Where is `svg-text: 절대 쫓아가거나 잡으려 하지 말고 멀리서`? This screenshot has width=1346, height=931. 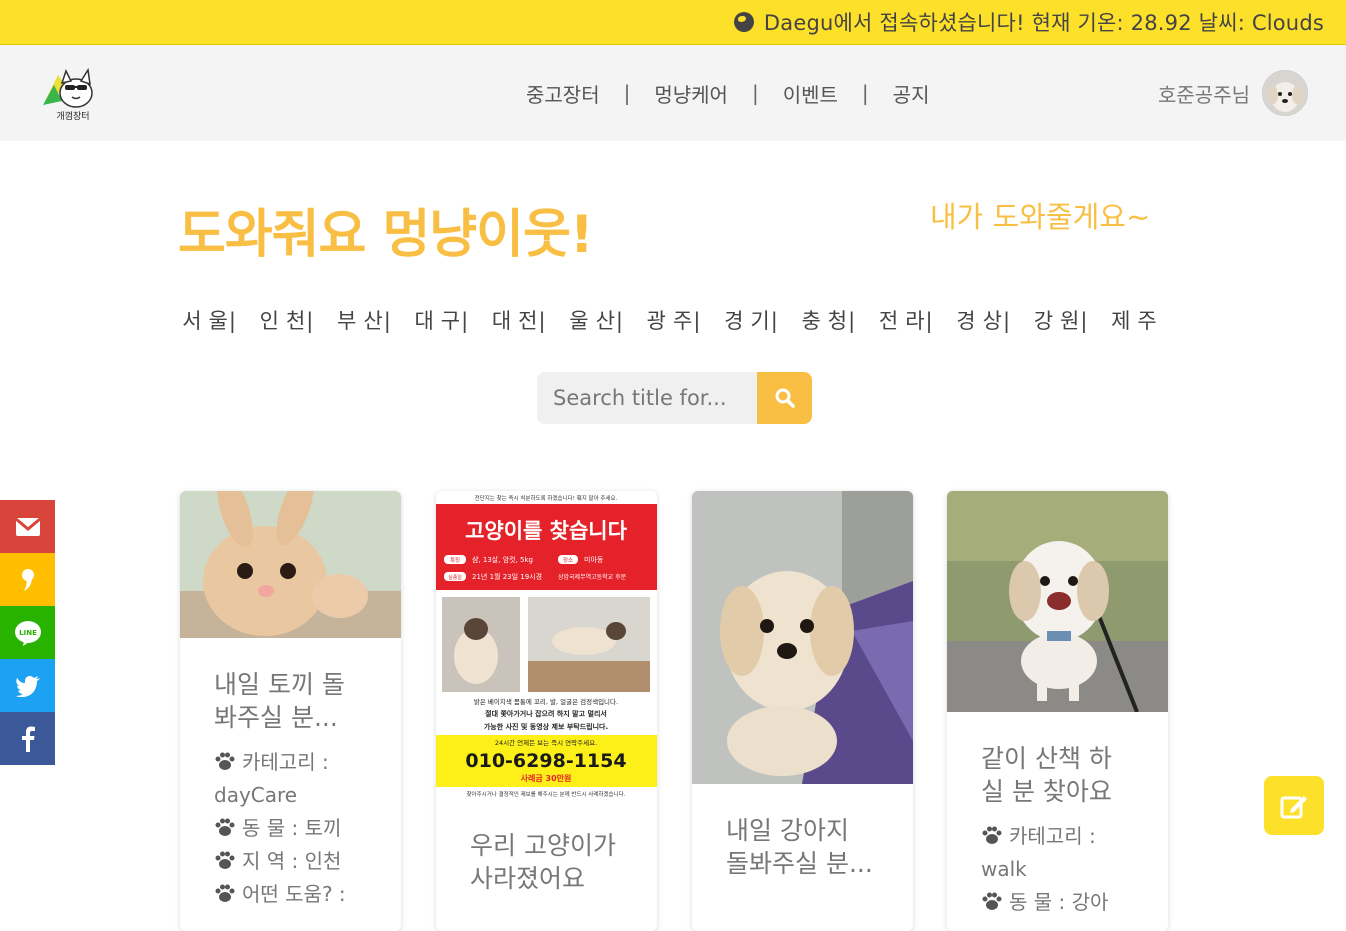
svg-text: 절대 쫓아가거나 잡으려 하지 말고 멀리서 is located at coordinates (546, 713).